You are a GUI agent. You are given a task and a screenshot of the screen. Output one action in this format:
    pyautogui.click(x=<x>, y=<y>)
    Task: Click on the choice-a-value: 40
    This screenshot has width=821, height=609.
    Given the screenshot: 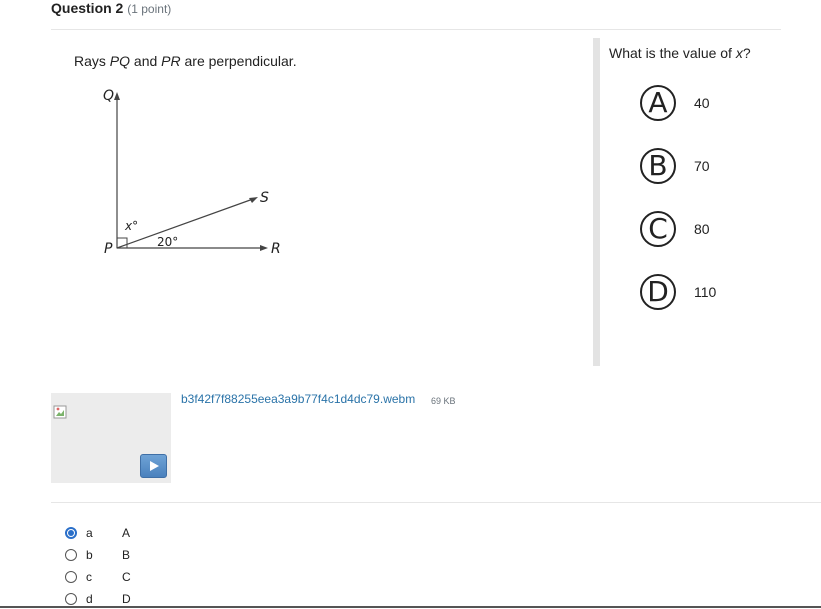 What is the action you would take?
    pyautogui.click(x=702, y=103)
    